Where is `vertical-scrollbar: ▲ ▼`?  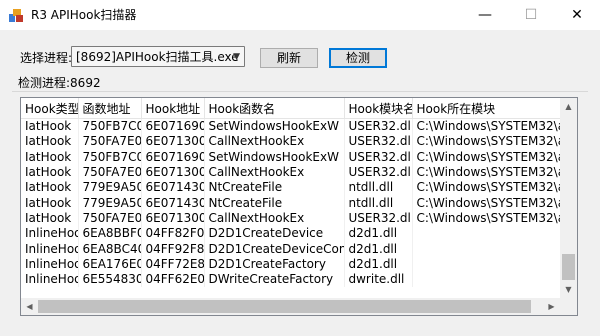 vertical-scrollbar: ▲ ▼ is located at coordinates (568, 198).